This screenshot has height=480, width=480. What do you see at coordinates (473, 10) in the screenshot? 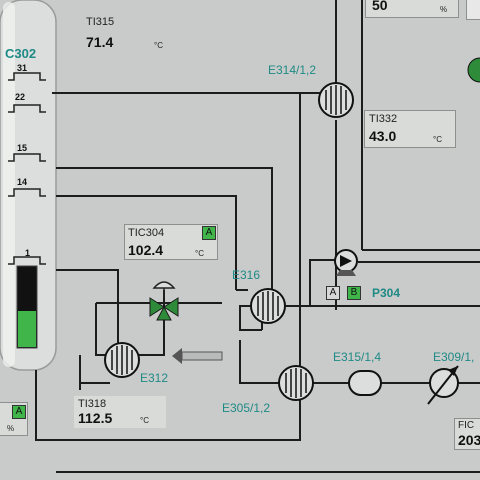
I see `top-display-edge` at bounding box center [473, 10].